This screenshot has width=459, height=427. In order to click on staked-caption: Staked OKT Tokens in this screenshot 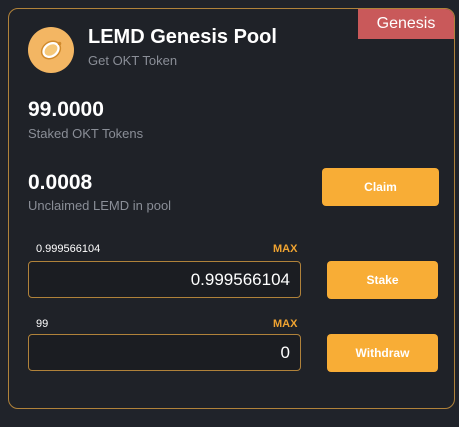, I will do `click(86, 133)`.